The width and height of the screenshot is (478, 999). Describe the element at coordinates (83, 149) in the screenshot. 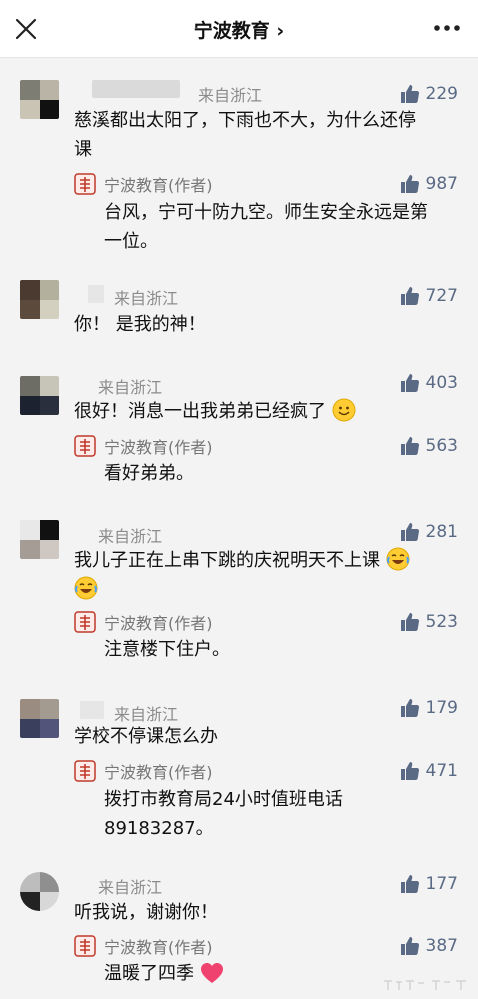

I see `comment-text-line: 课` at that location.